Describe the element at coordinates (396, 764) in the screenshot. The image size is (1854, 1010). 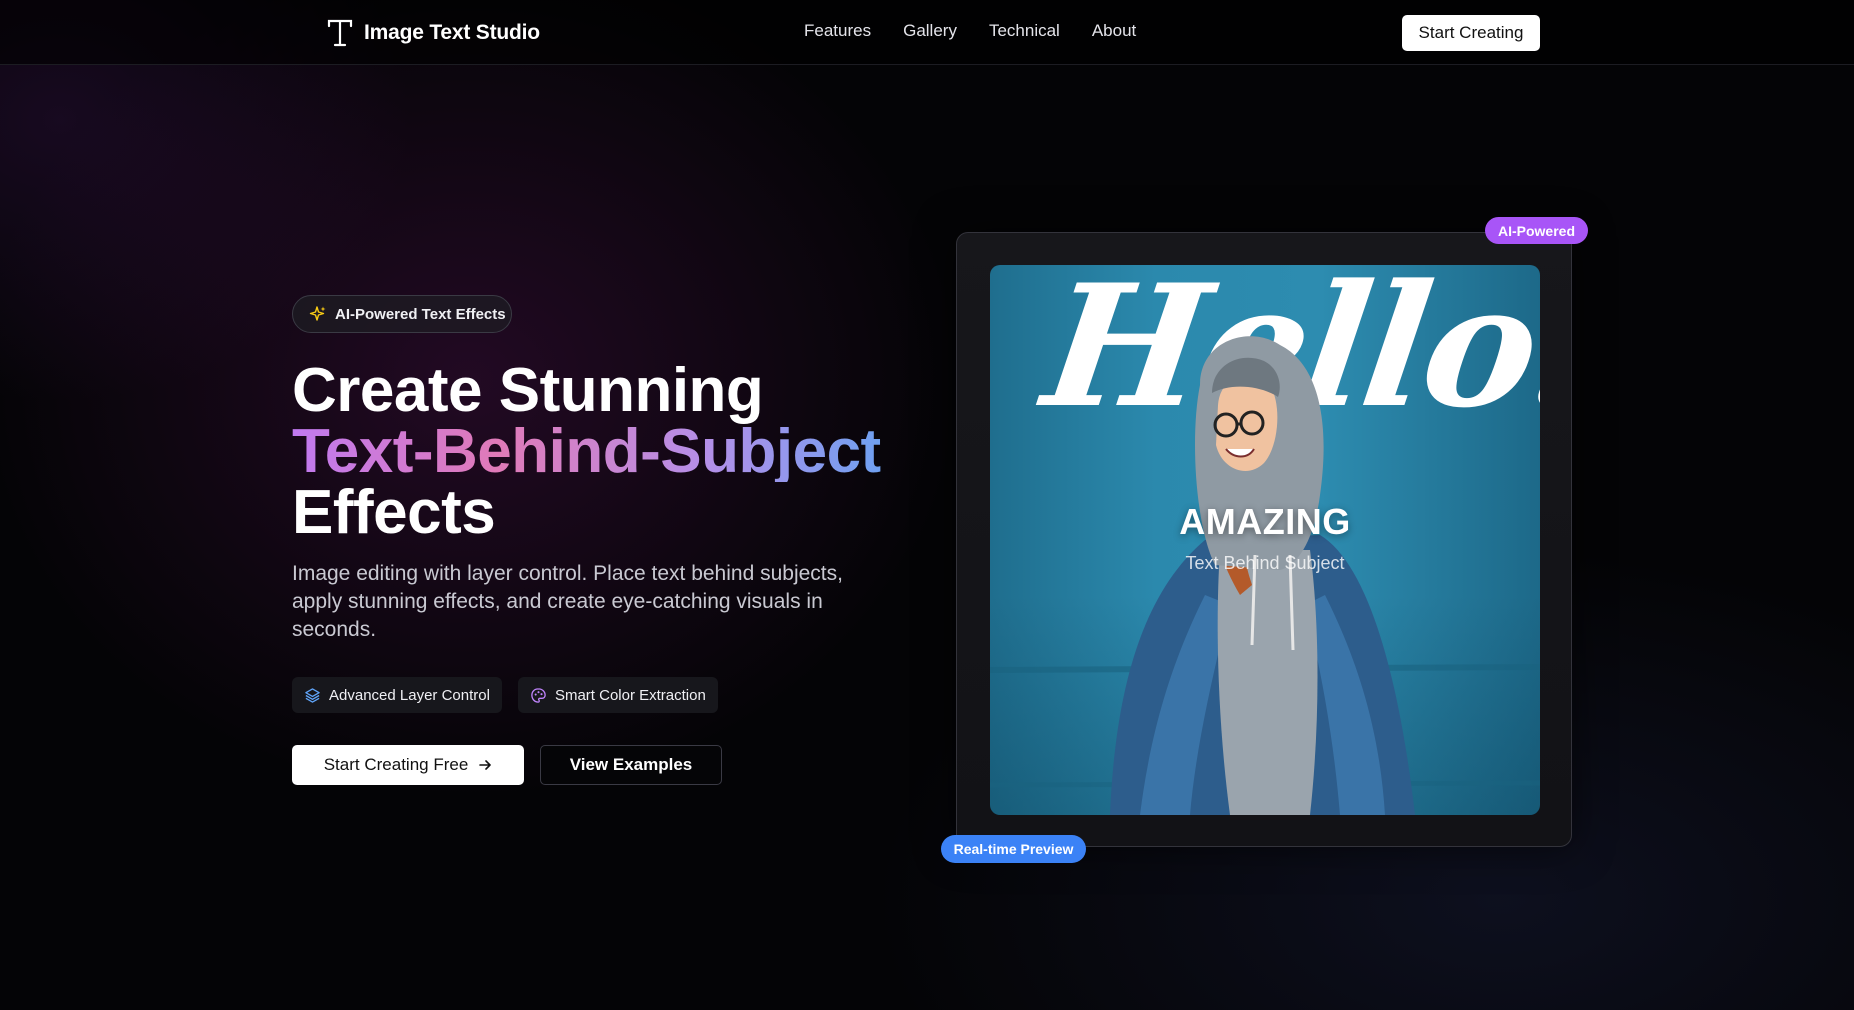
I see `button-label: Start Creating Free` at that location.